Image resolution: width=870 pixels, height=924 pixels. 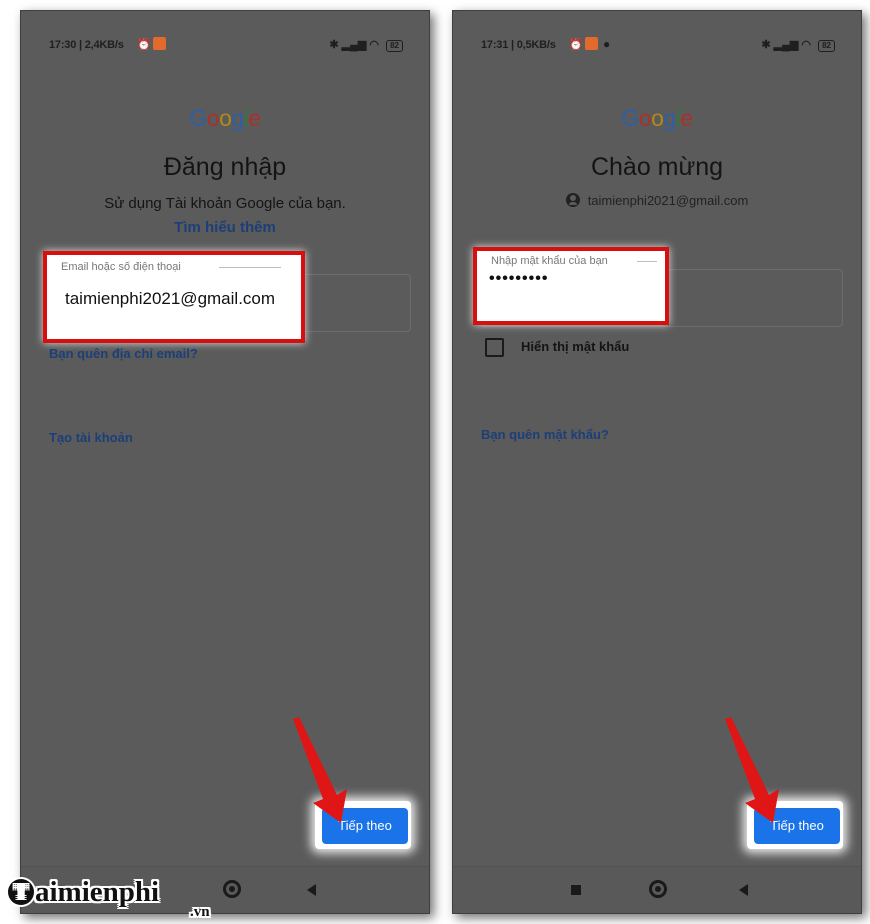 What do you see at coordinates (518, 45) in the screenshot?
I see `status-time: 17:31 | 0,5KB/s` at bounding box center [518, 45].